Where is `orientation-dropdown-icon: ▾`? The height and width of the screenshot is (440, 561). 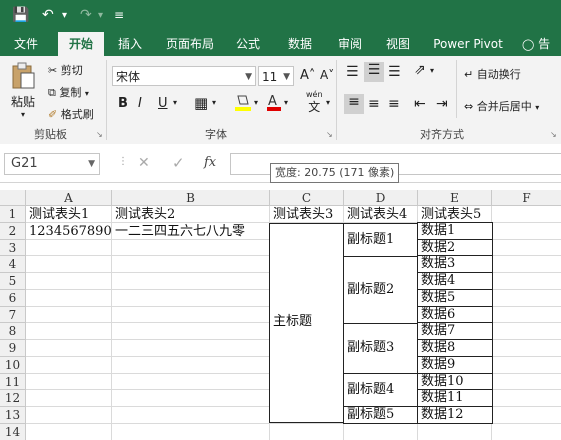
orientation-dropdown-icon: ▾ is located at coordinates (432, 70).